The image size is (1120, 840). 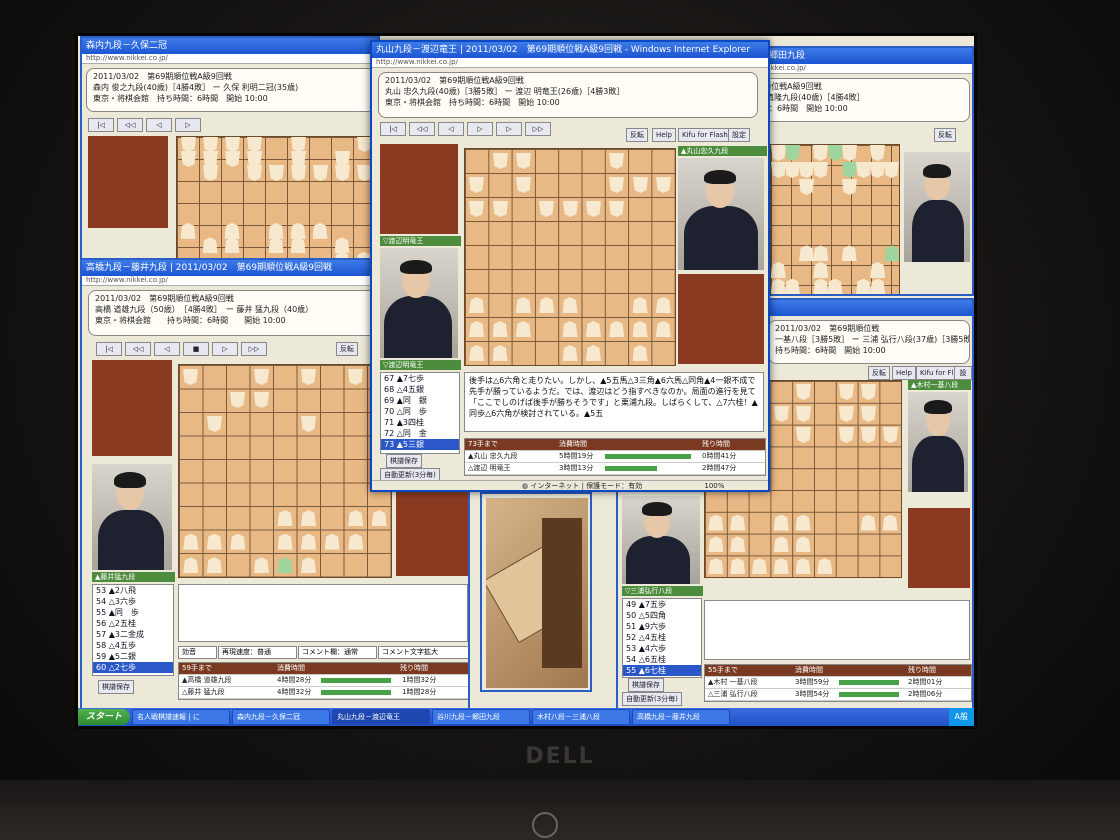 What do you see at coordinates (225, 349) in the screenshot?
I see `play-button: ▷` at bounding box center [225, 349].